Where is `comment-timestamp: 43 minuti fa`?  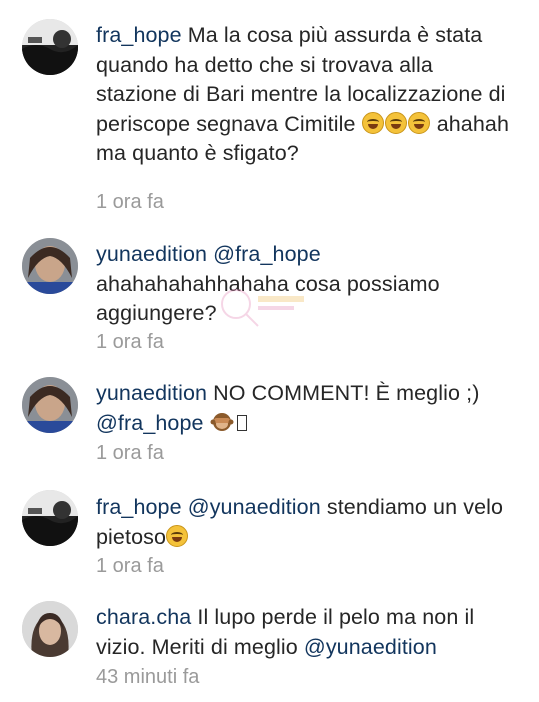 comment-timestamp: 43 minuti fa is located at coordinates (147, 677).